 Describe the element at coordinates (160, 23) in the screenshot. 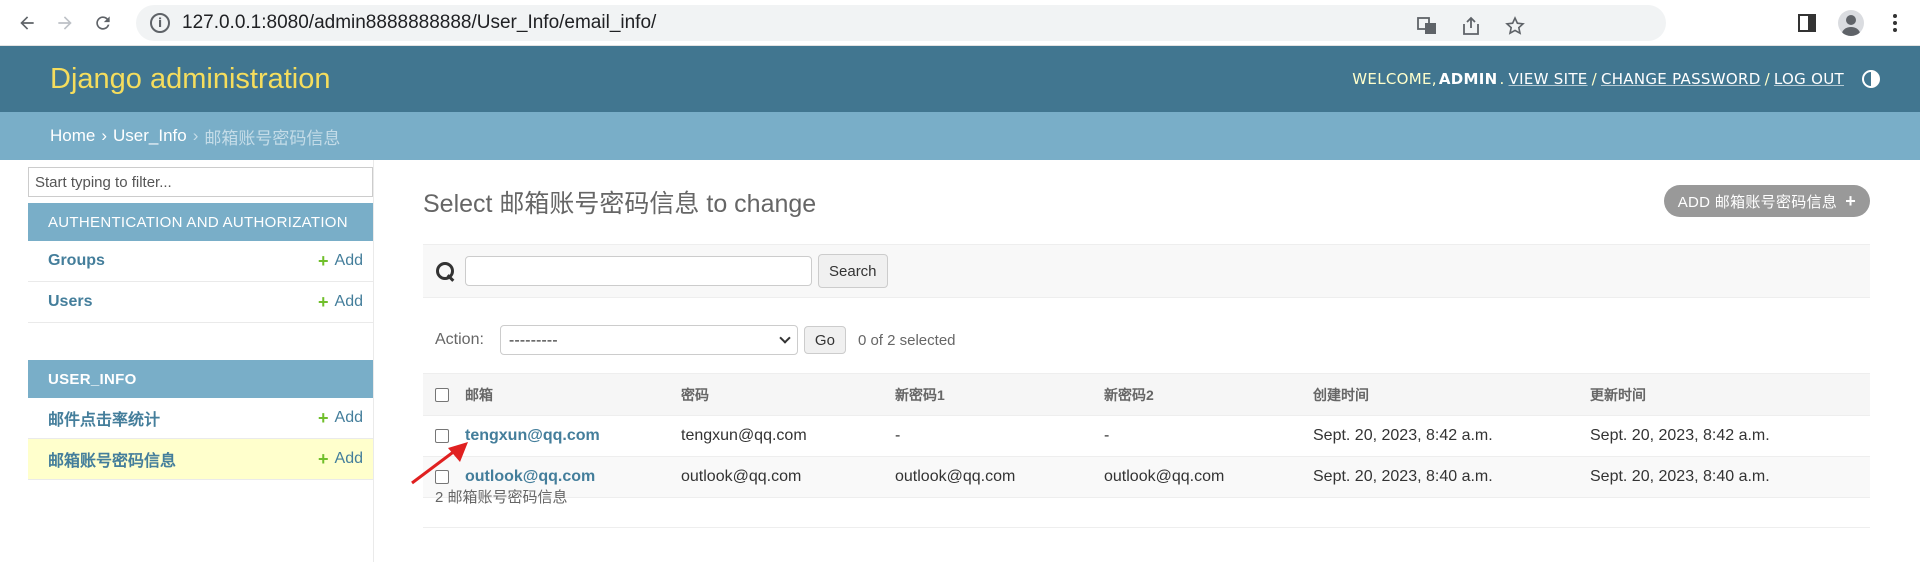

I see `site-info-icon: i` at that location.